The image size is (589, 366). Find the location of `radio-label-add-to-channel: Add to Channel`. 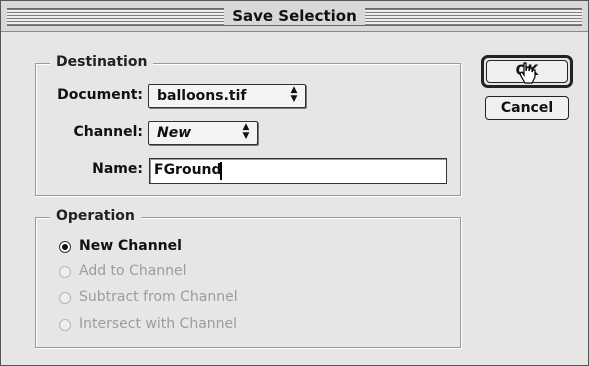

radio-label-add-to-channel: Add to Channel is located at coordinates (133, 271).